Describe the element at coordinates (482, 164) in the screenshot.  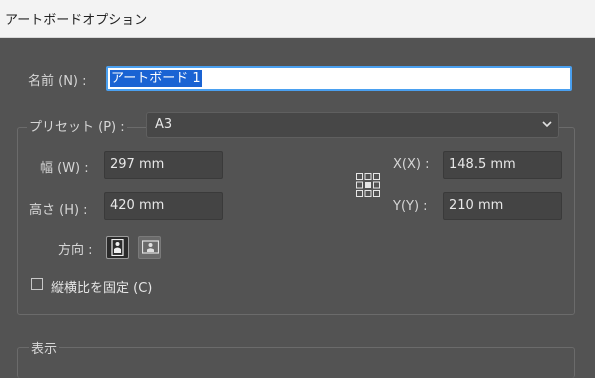
I see `x-value: 148.5 mm` at that location.